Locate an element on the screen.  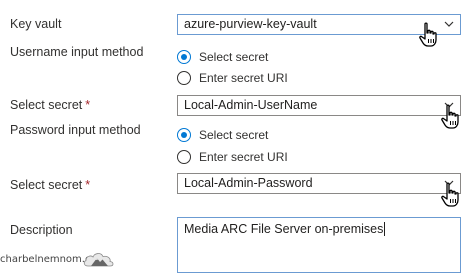
password-secret-dropdown: Local-Admin-Password is located at coordinates (319, 183).